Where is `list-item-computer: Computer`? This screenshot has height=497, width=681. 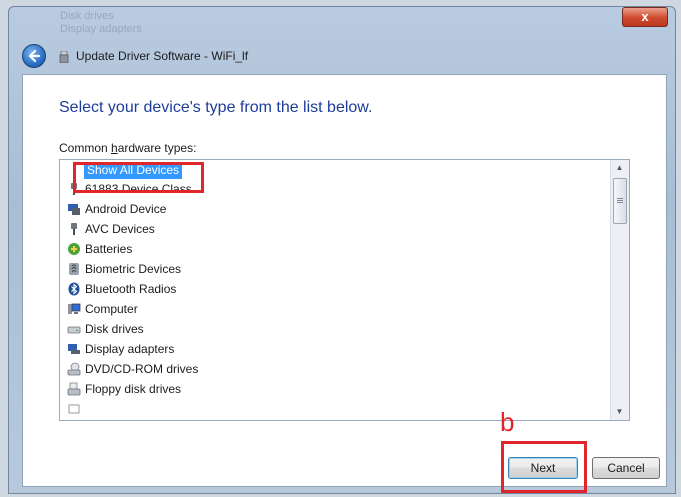 list-item-computer: Computer is located at coordinates (102, 309).